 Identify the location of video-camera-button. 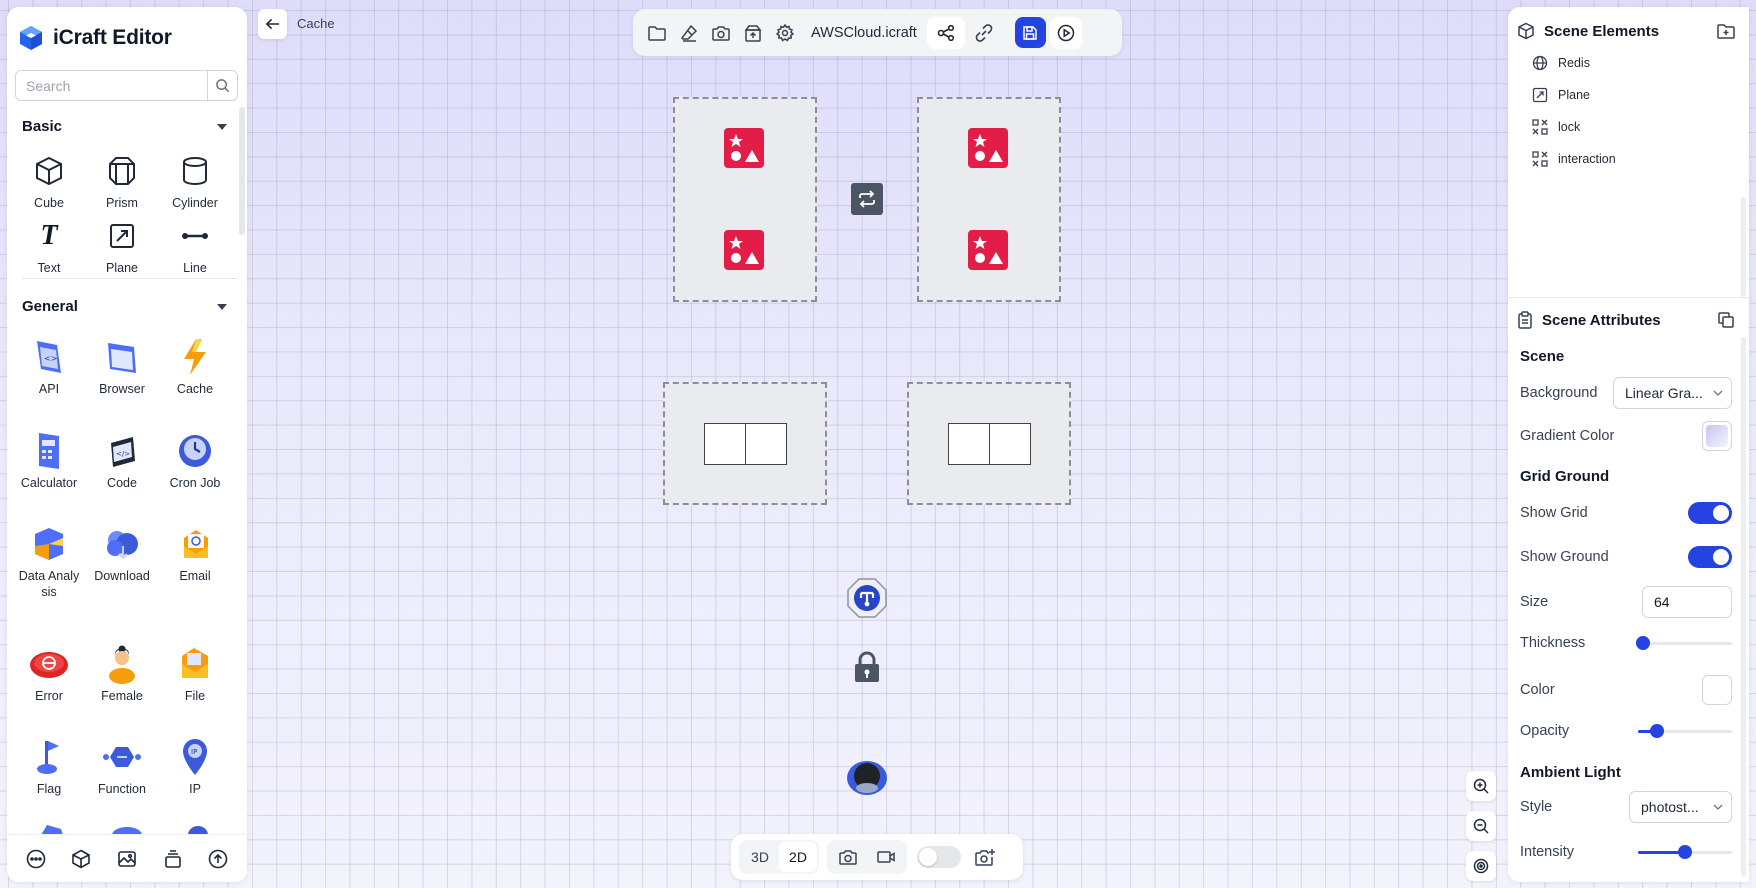
(886, 857).